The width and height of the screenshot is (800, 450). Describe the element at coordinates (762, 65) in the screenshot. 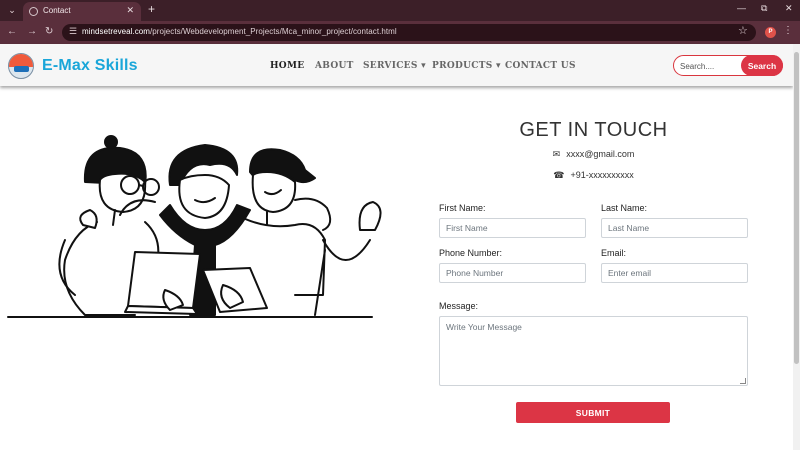

I see `search-button: Search` at that location.